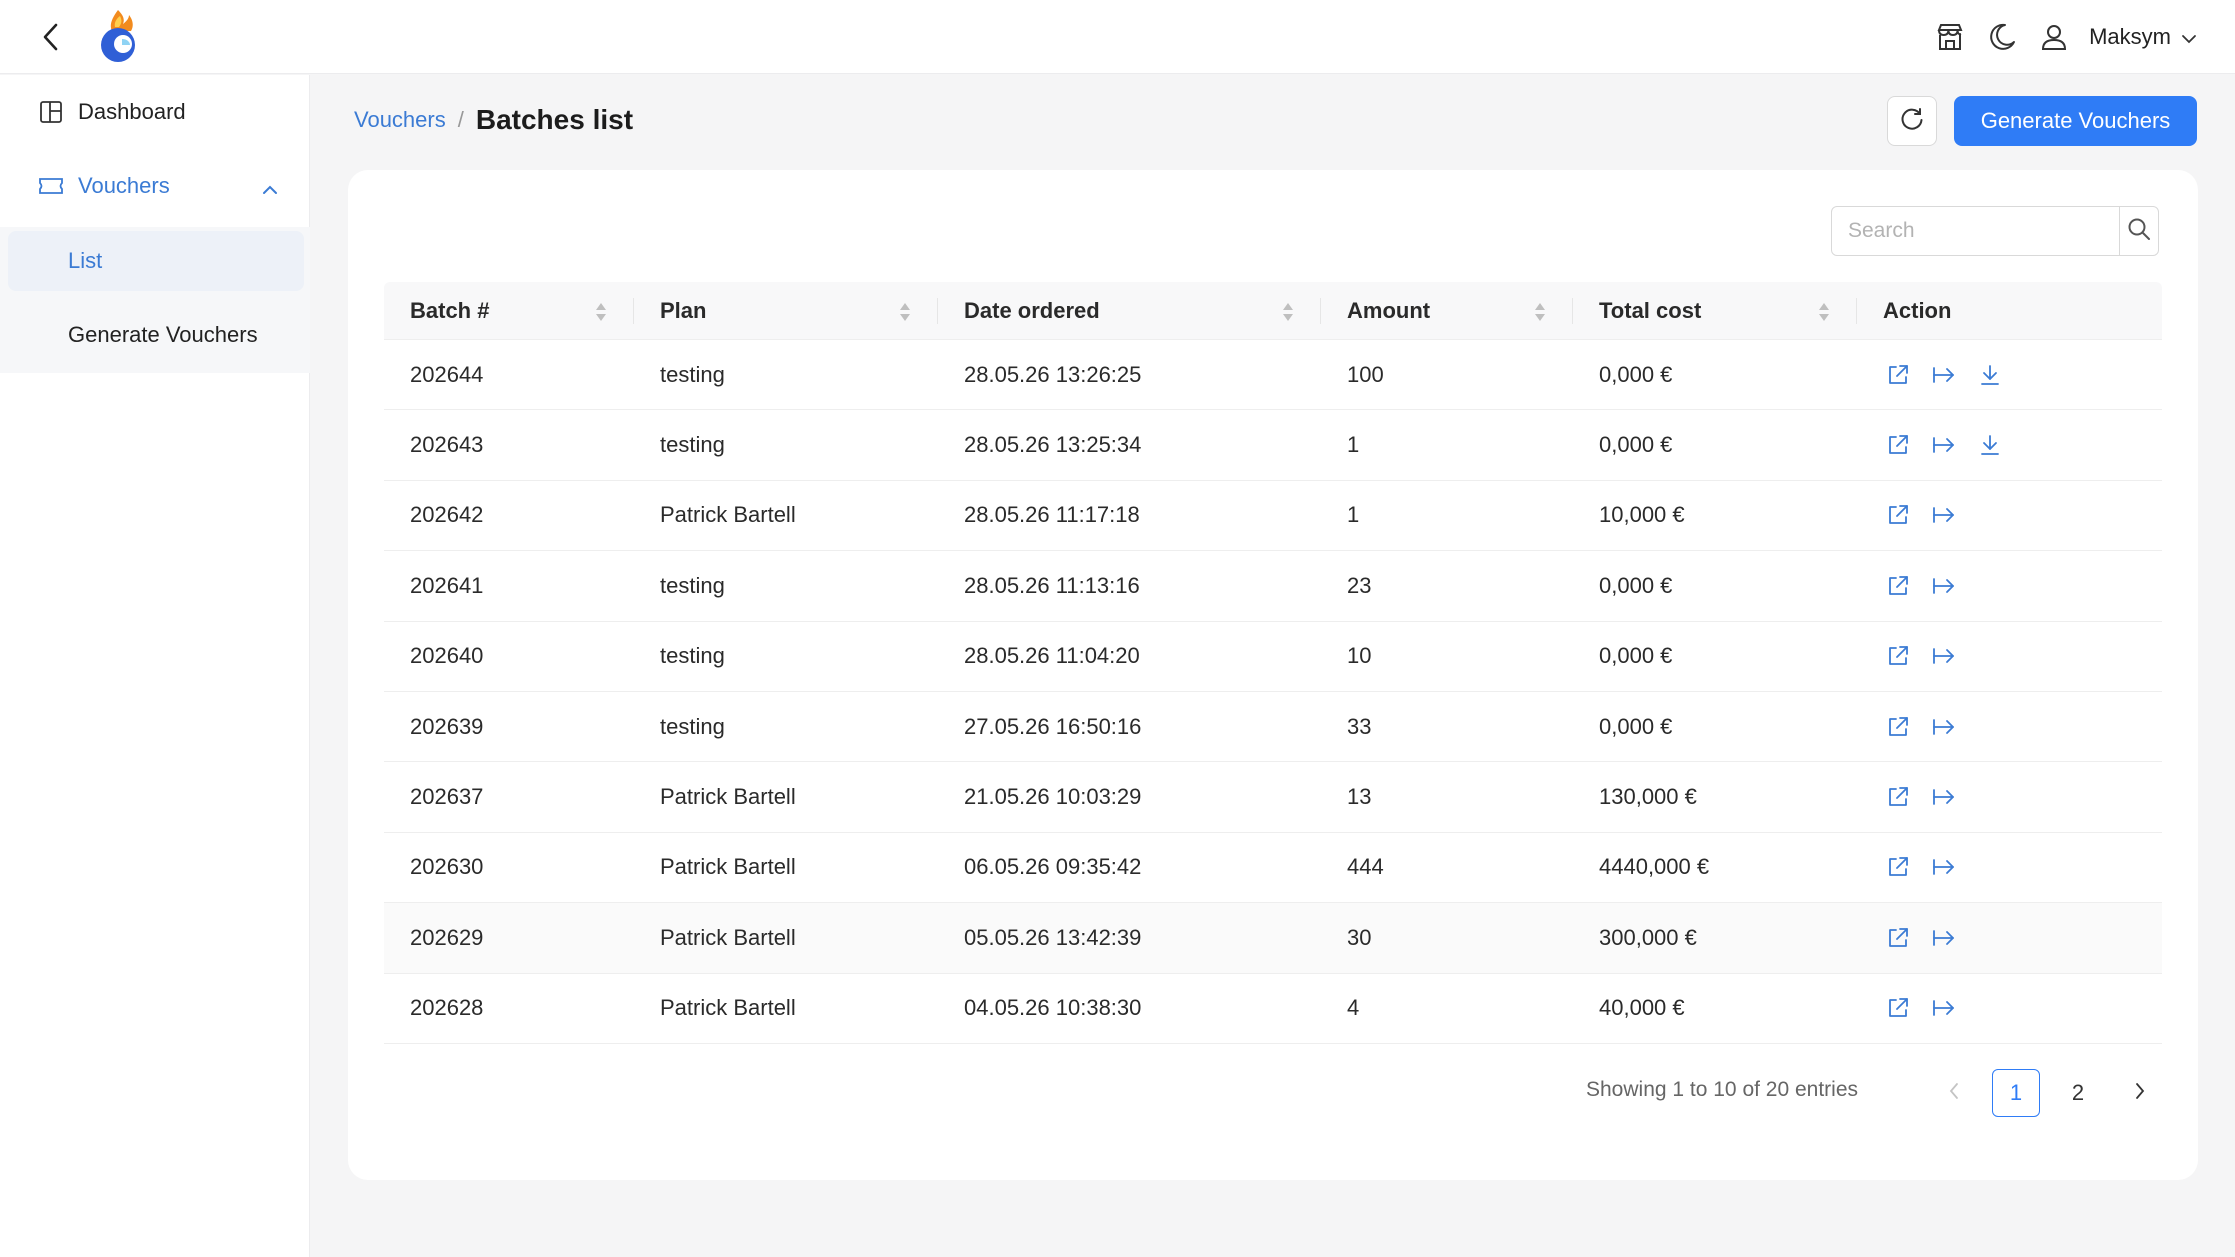 The height and width of the screenshot is (1257, 2235). What do you see at coordinates (786, 311) in the screenshot?
I see `column-header-plan: Plan` at bounding box center [786, 311].